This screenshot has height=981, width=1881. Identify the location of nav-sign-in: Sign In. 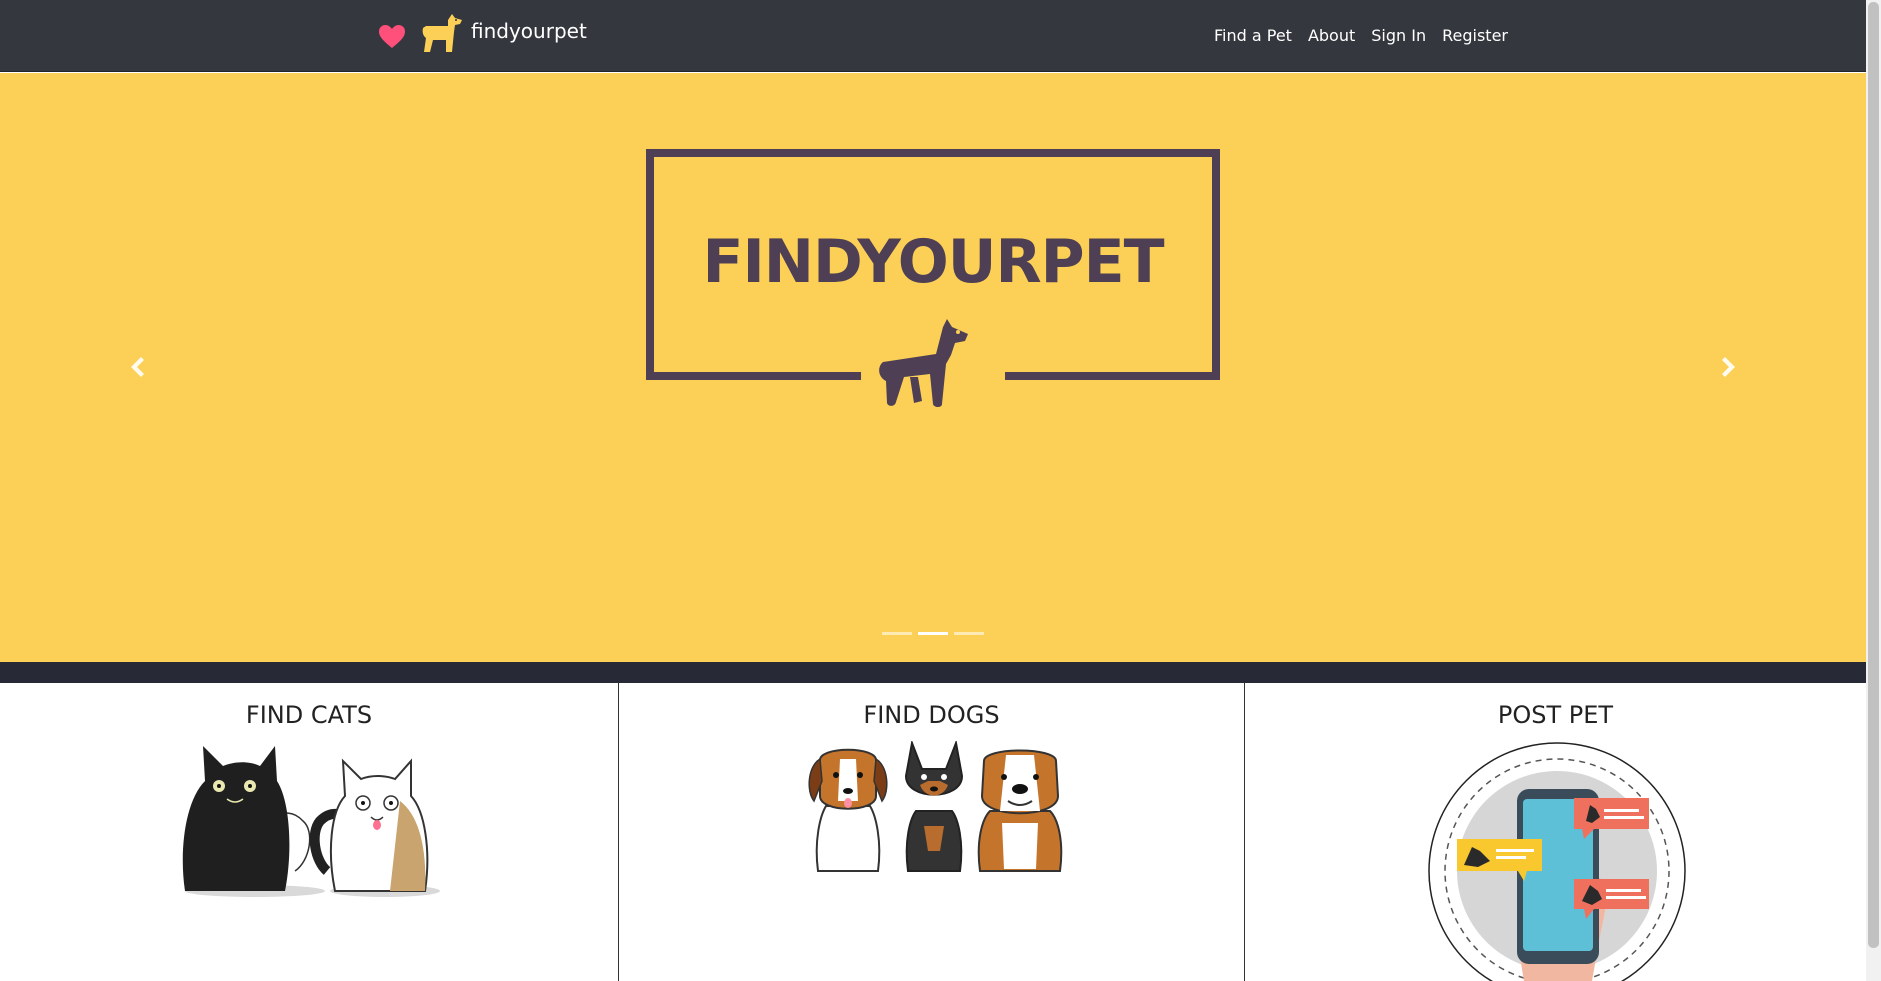
(1398, 36).